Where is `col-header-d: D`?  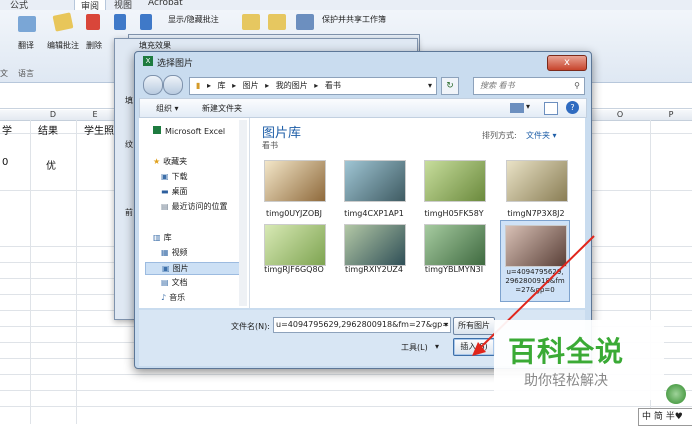
col-header-d: D is located at coordinates (53, 115).